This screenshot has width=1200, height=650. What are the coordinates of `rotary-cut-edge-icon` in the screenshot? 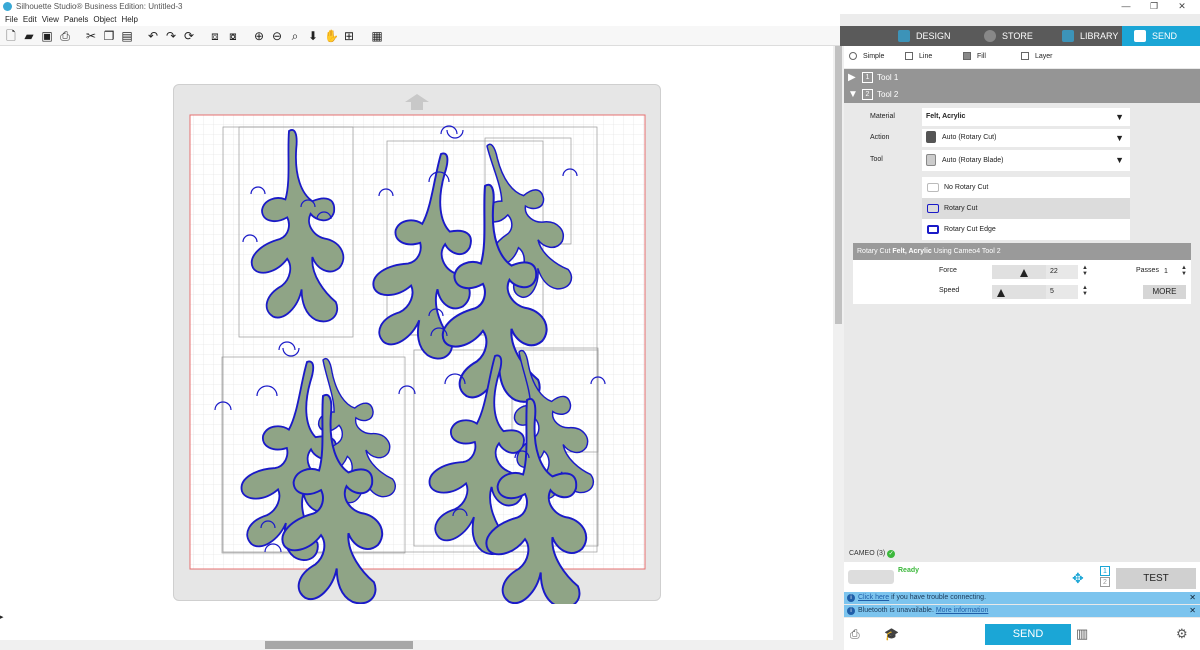 It's located at (933, 229).